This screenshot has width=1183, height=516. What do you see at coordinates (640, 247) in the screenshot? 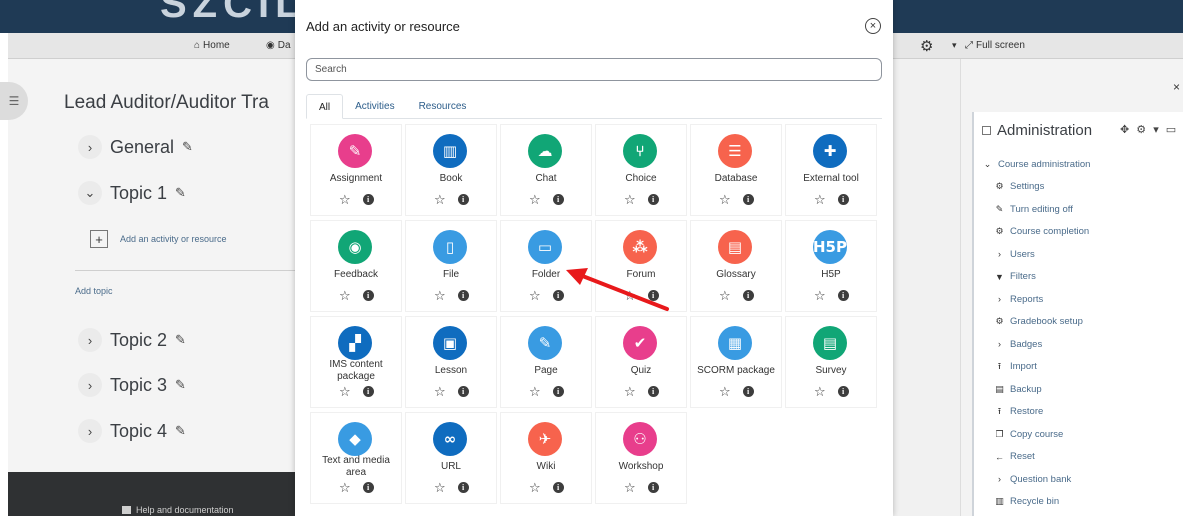
I see `forum-icon: ⁂` at bounding box center [640, 247].